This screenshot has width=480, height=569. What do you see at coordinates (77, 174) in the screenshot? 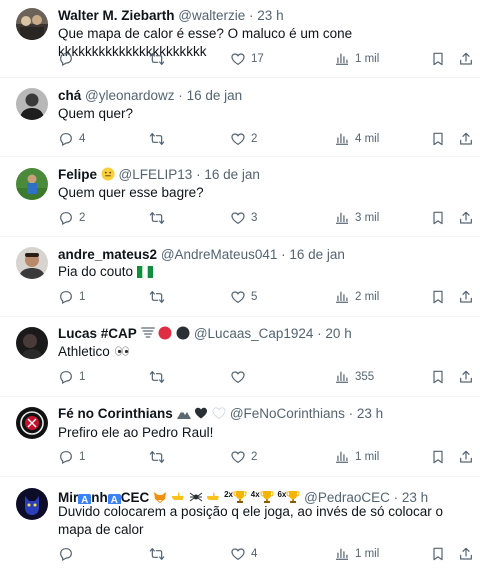
I see `display-name: Felipe` at bounding box center [77, 174].